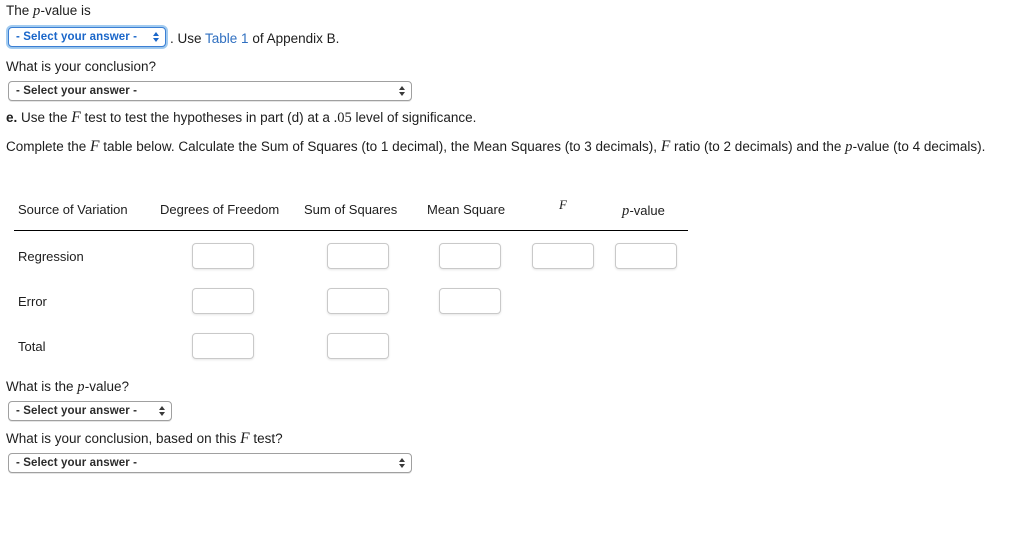  What do you see at coordinates (20, 10) in the screenshot?
I see `p-value-prompt-pre: The` at bounding box center [20, 10].